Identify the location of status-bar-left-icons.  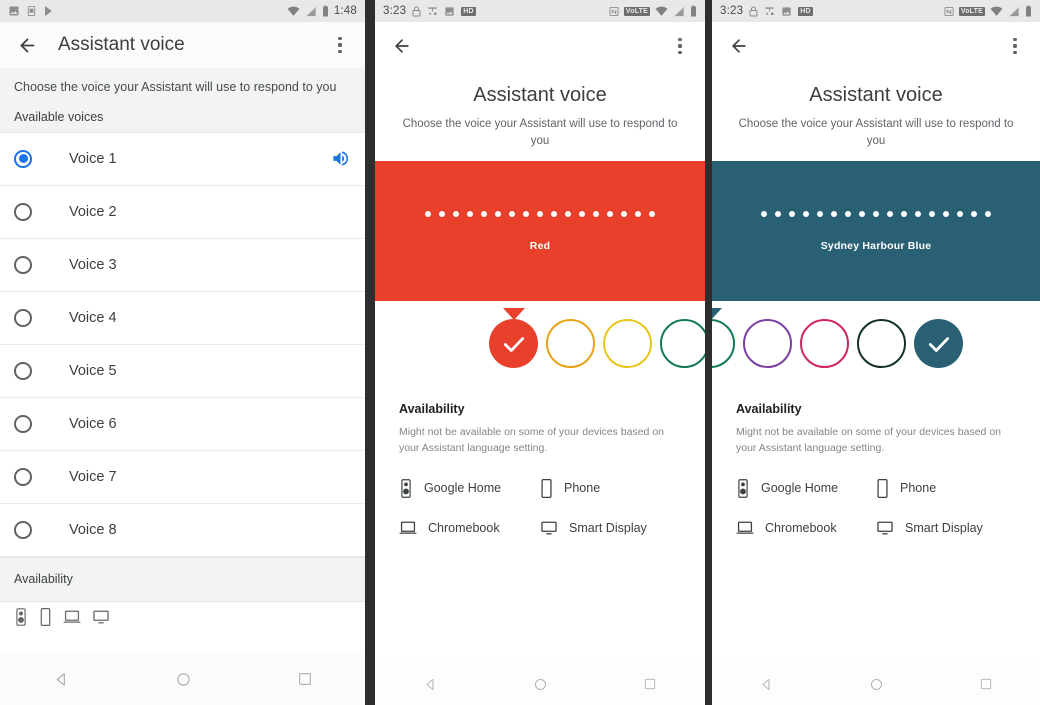
(31, 11).